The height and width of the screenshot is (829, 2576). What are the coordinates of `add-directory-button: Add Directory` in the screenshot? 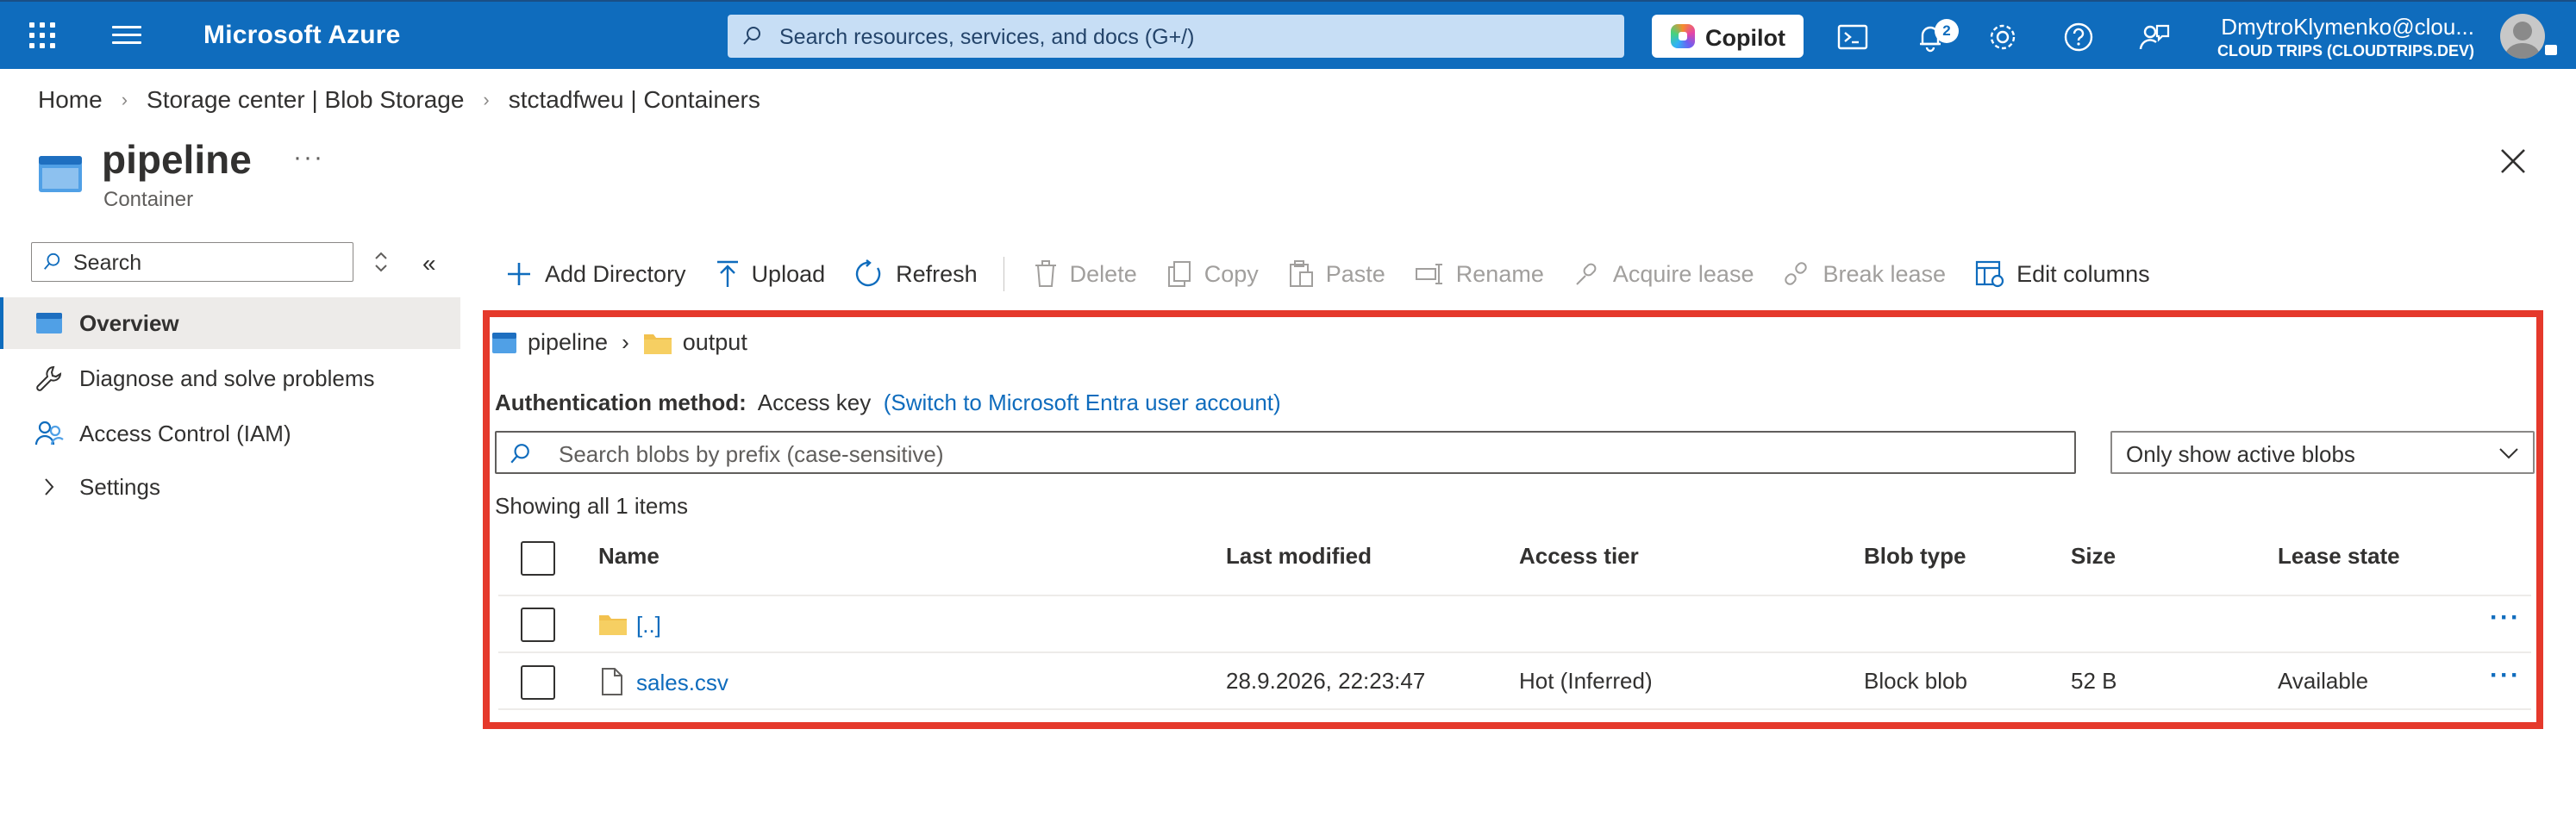 It's located at (595, 274).